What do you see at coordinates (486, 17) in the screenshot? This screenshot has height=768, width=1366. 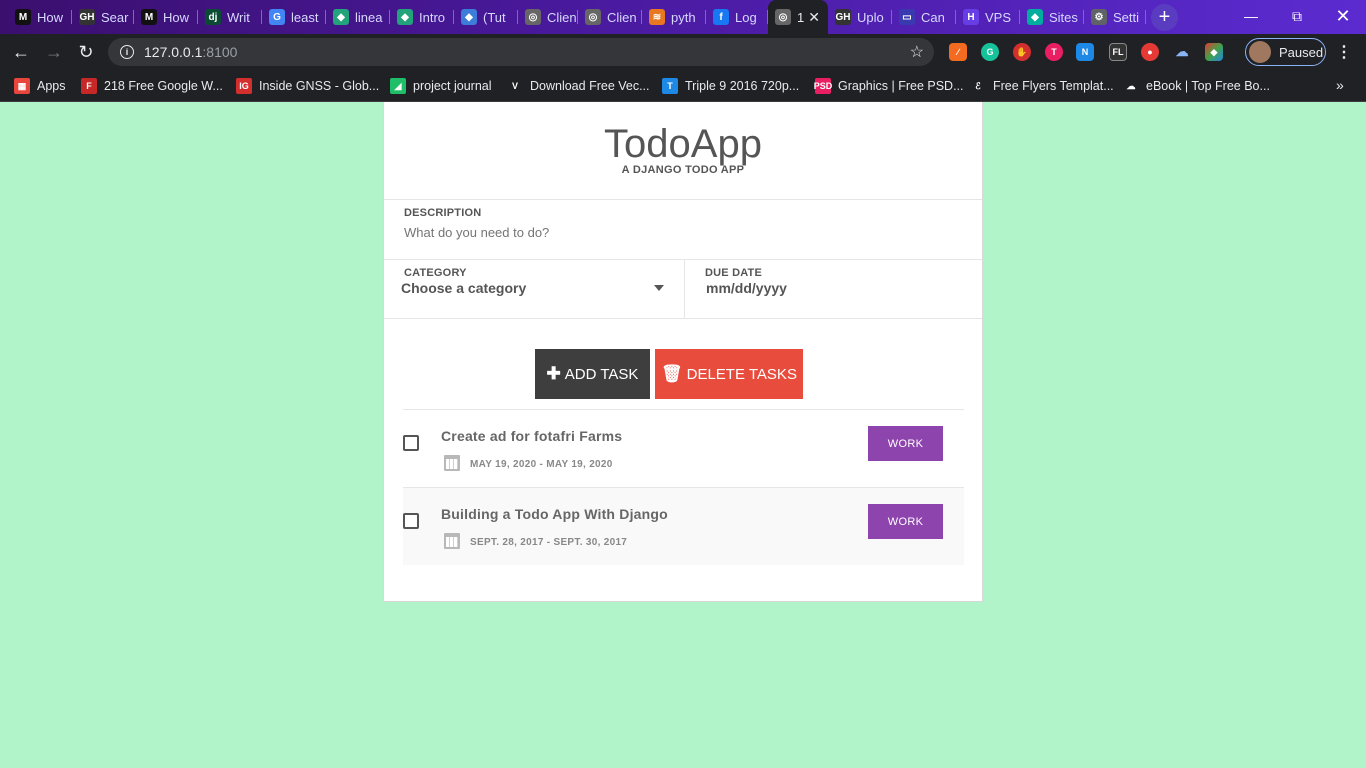 I see `browser-tab: ◆ (Tut` at bounding box center [486, 17].